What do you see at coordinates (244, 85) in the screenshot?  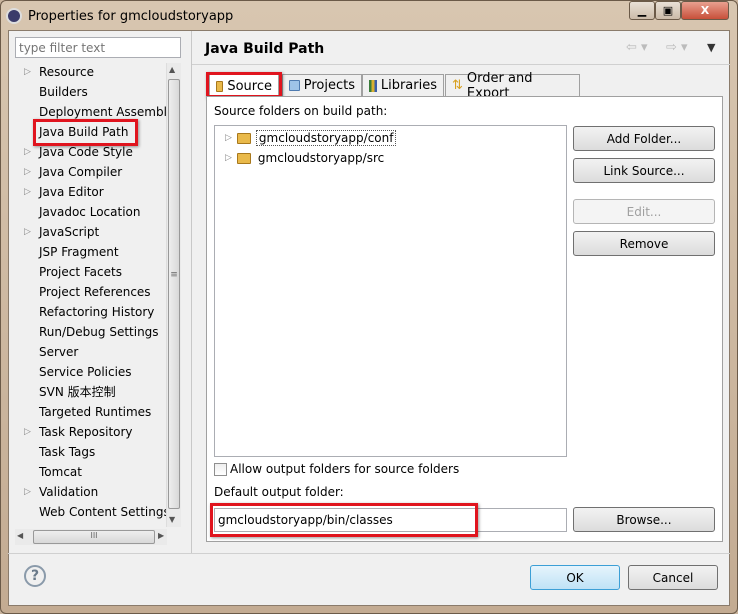 I see `highlight-source-tab` at bounding box center [244, 85].